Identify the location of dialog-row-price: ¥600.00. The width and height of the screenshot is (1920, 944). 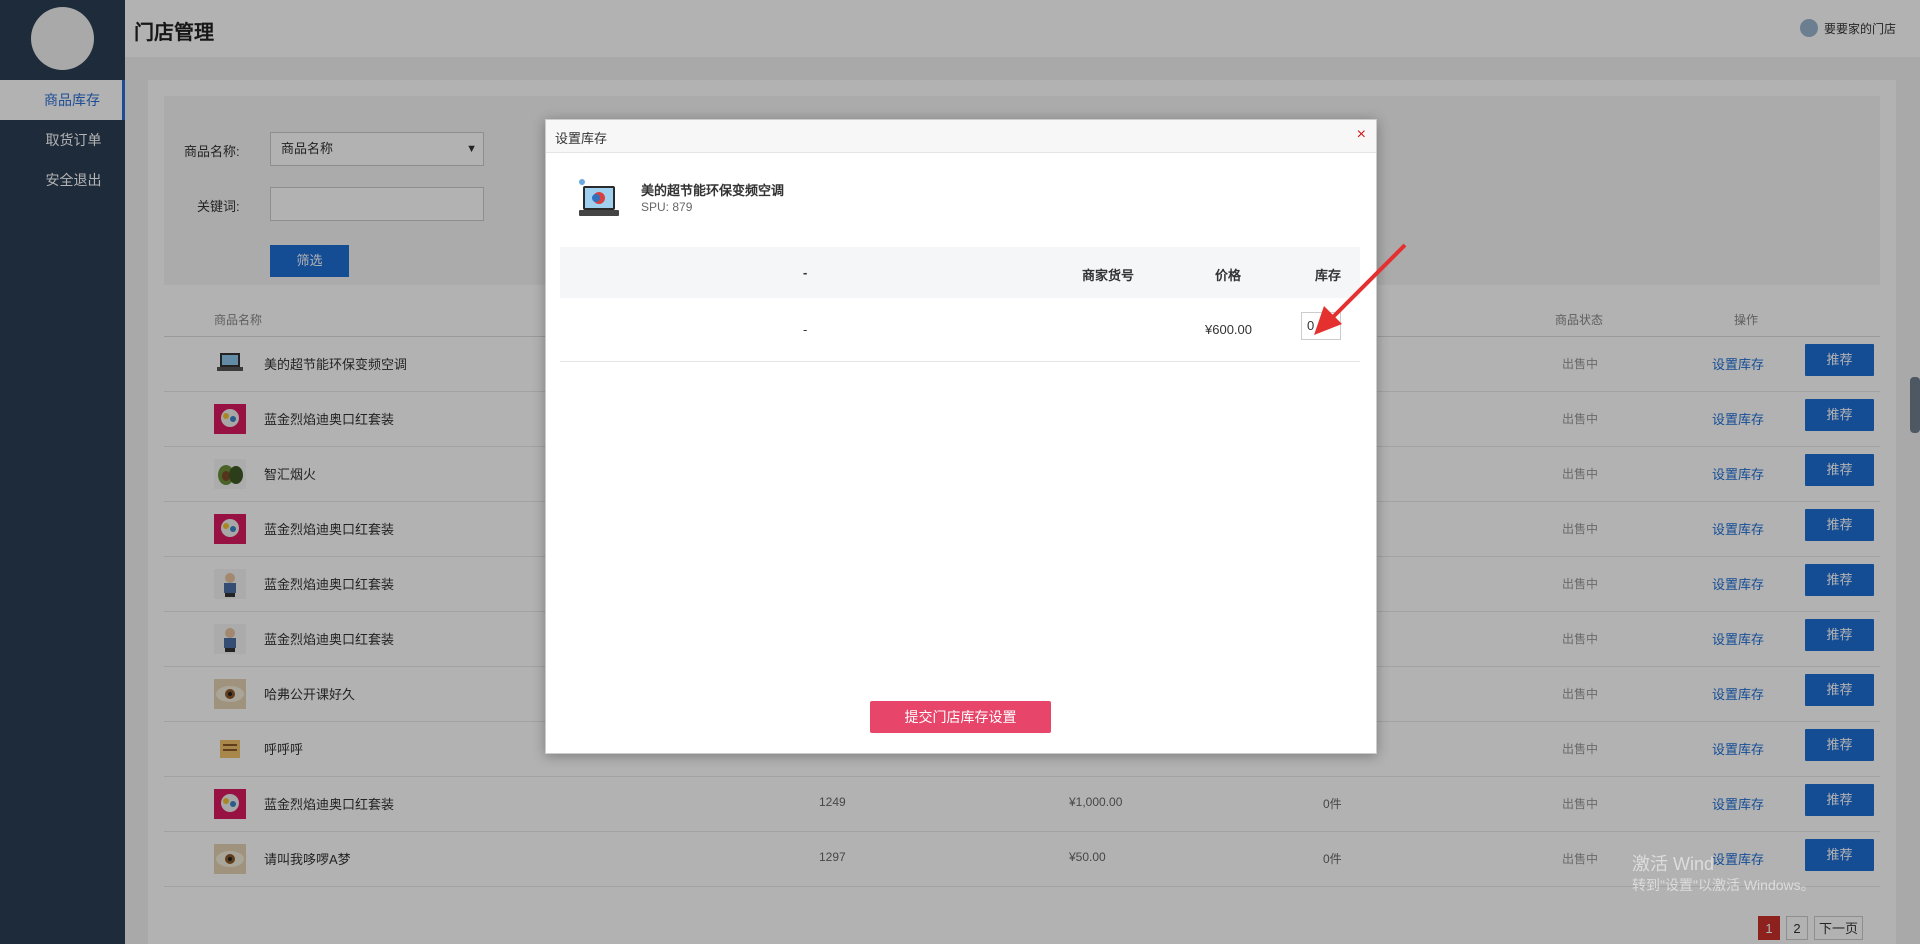
(1228, 329).